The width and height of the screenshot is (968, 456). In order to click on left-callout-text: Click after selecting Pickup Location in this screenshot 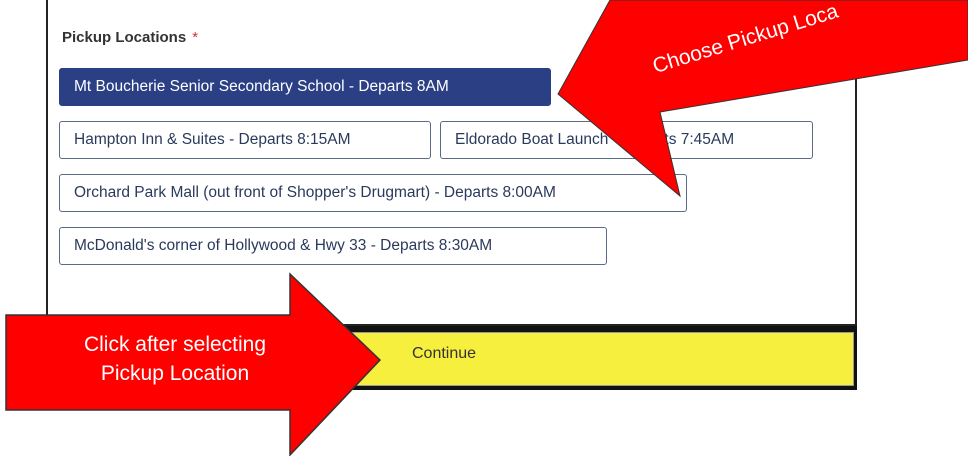, I will do `click(175, 359)`.